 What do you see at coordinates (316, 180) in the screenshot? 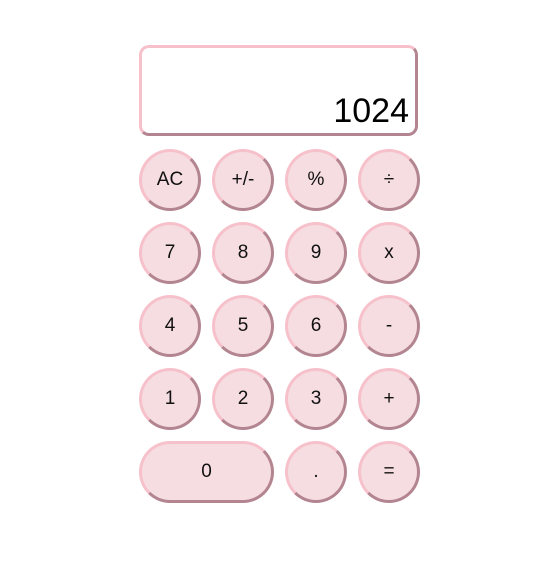
I see `percent-button: %` at bounding box center [316, 180].